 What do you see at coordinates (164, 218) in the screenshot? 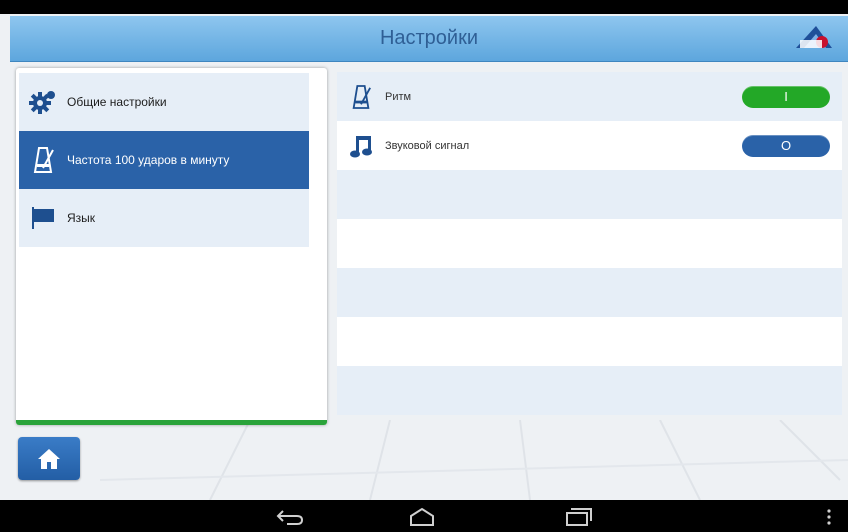
I see `menu-item-language: Язык` at bounding box center [164, 218].